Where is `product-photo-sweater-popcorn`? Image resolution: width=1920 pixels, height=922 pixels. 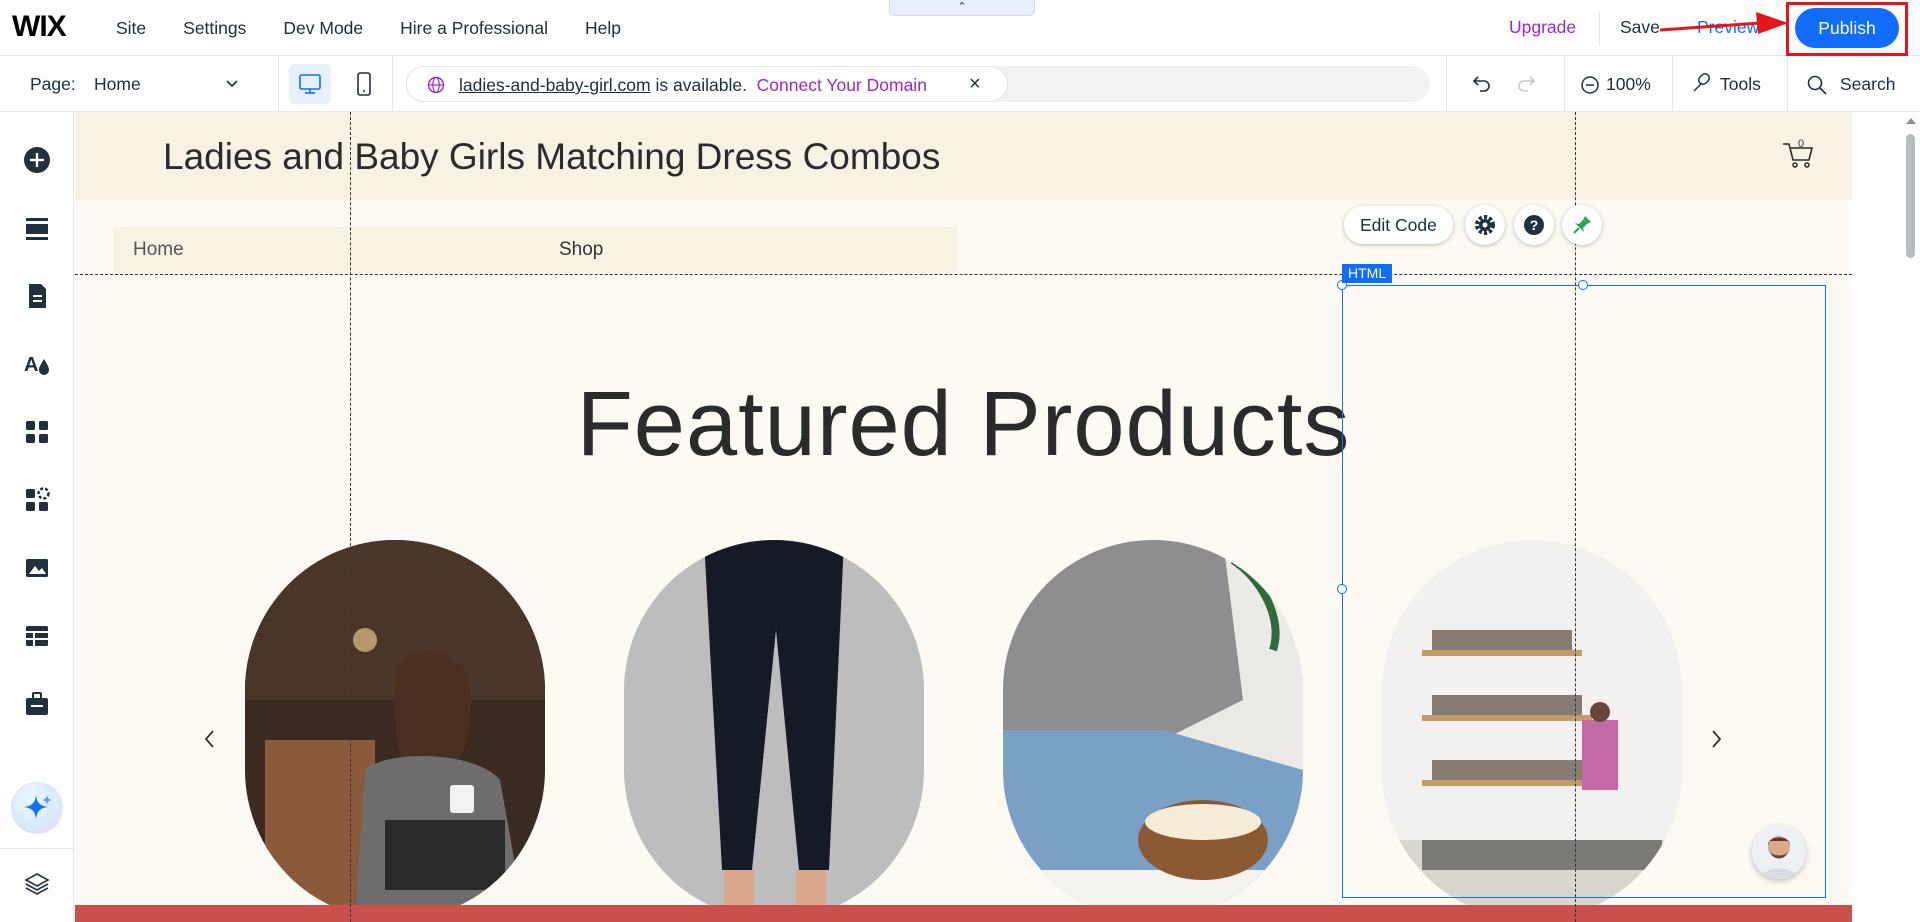
product-photo-sweater-popcorn is located at coordinates (1153, 730).